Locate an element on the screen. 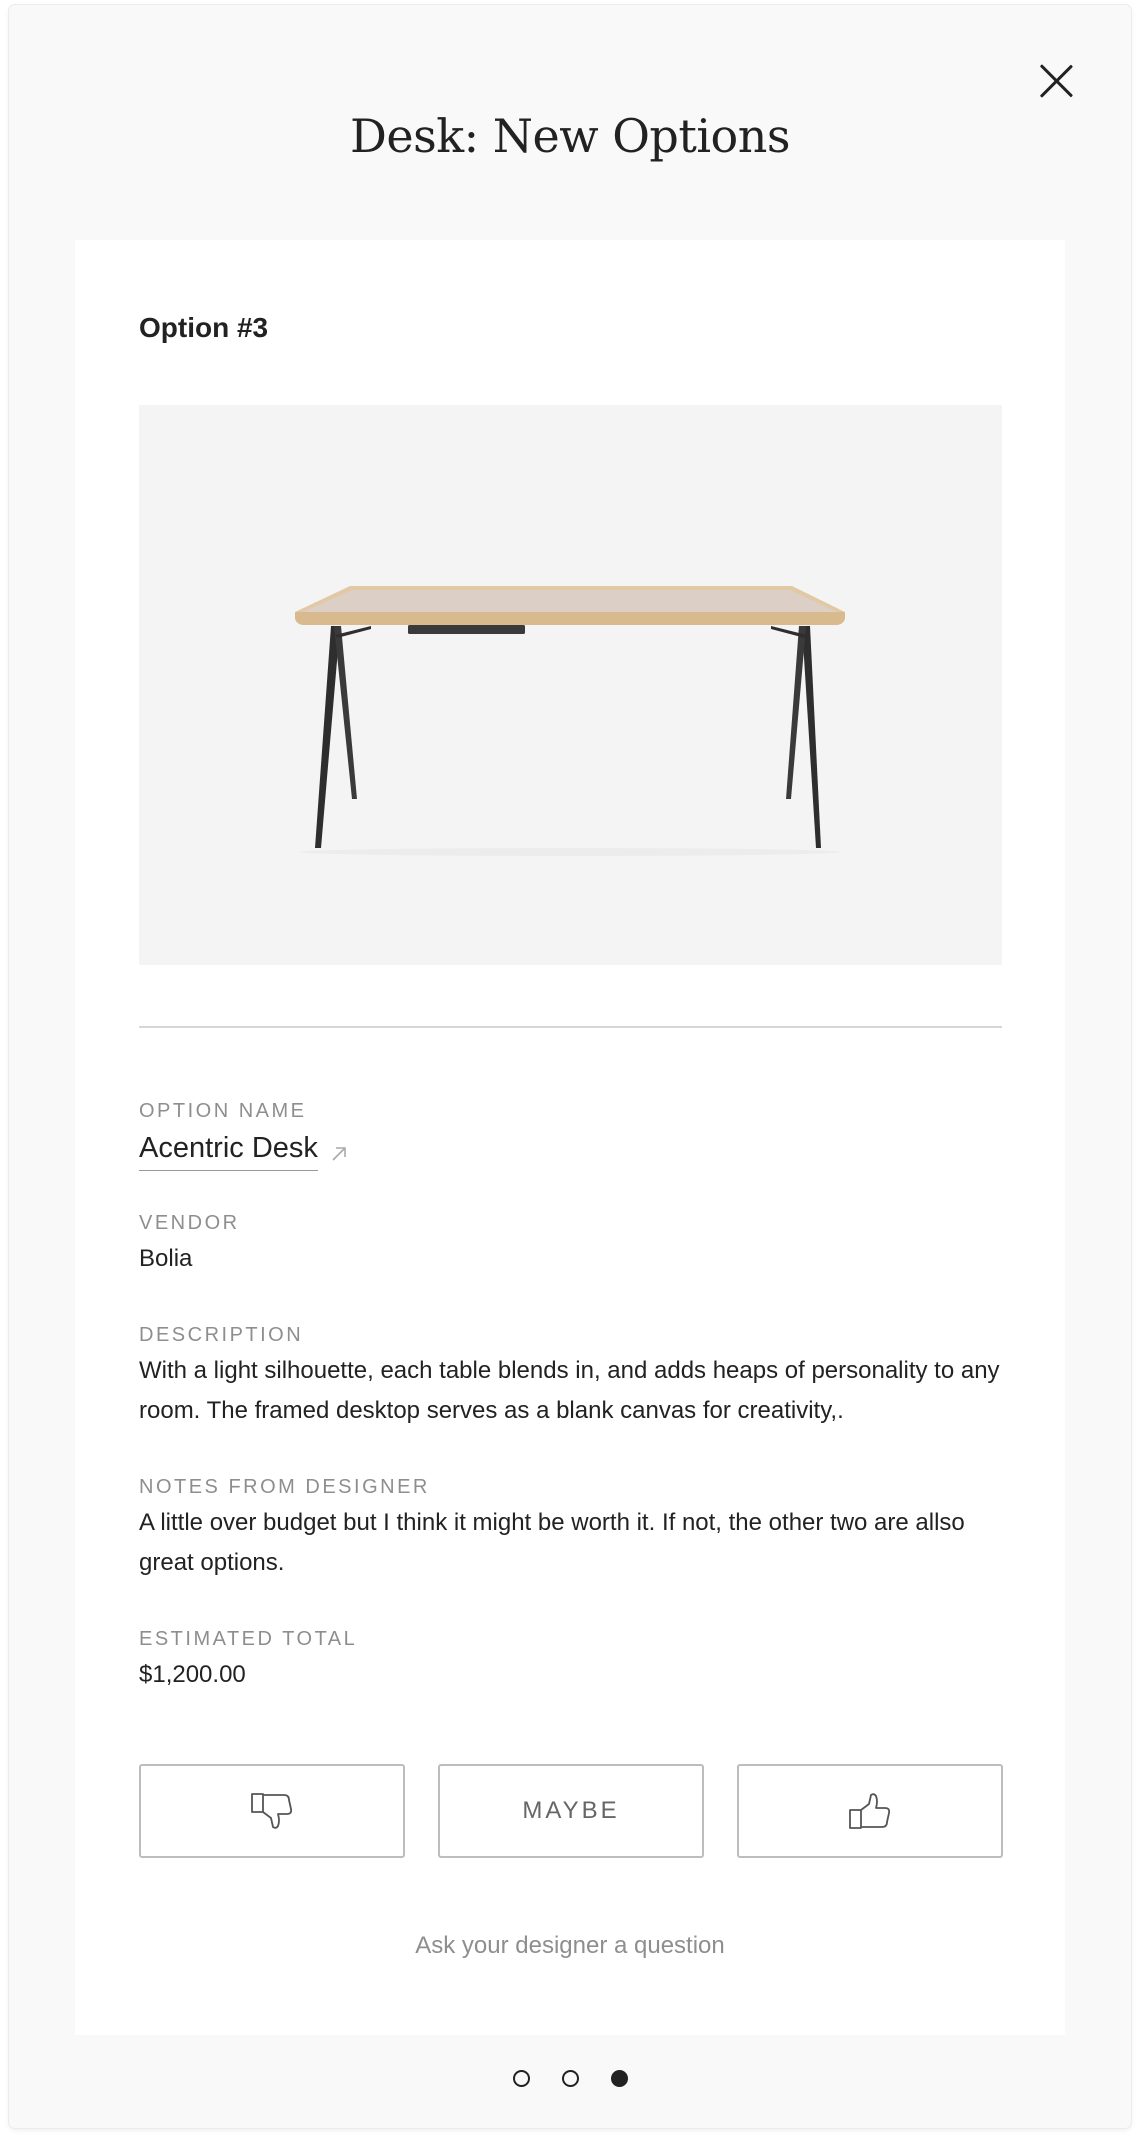 Image resolution: width=1140 pixels, height=2140 pixels. vendor-label: VENDOR is located at coordinates (189, 1223).